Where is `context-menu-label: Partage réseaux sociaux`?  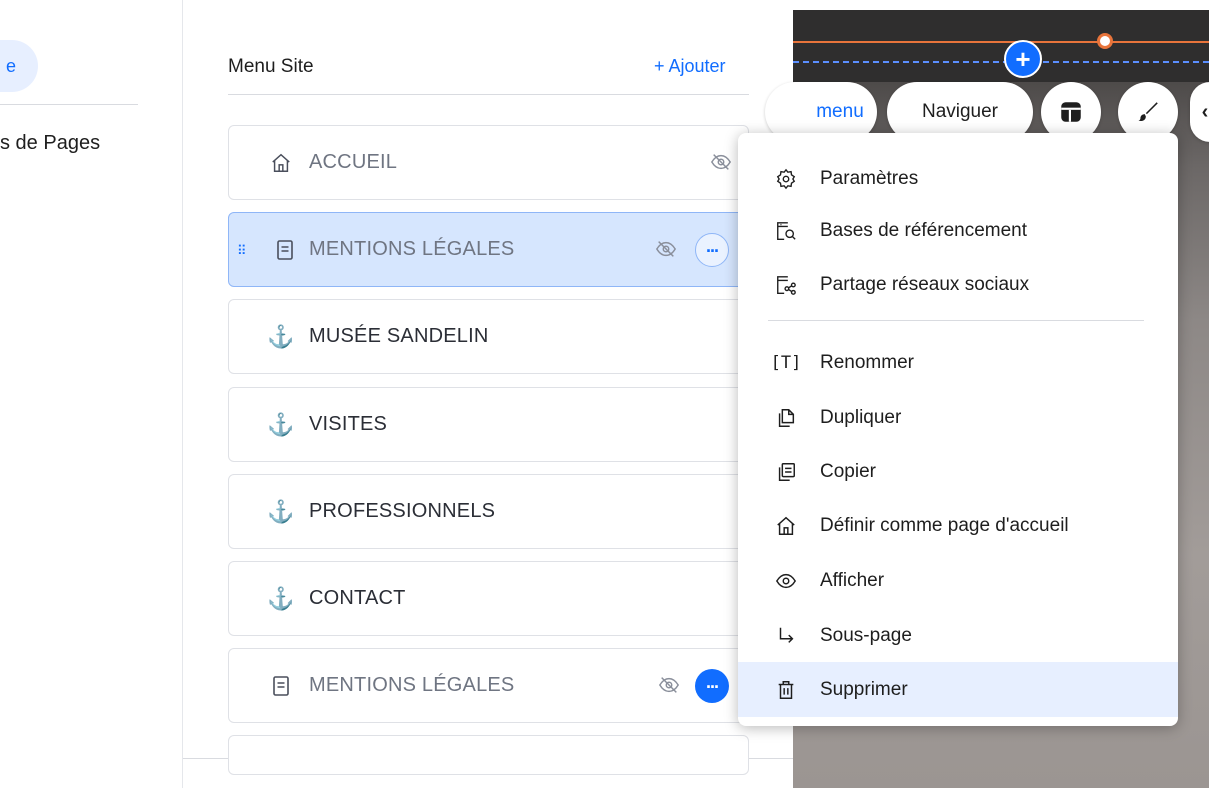 context-menu-label: Partage réseaux sociaux is located at coordinates (925, 284).